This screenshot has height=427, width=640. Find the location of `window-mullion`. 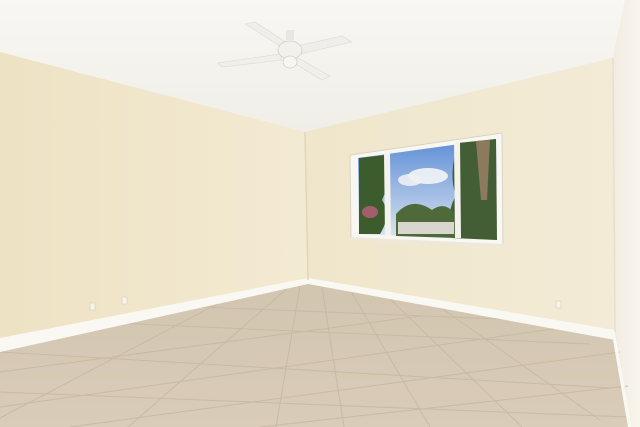

window-mullion is located at coordinates (387, 194).